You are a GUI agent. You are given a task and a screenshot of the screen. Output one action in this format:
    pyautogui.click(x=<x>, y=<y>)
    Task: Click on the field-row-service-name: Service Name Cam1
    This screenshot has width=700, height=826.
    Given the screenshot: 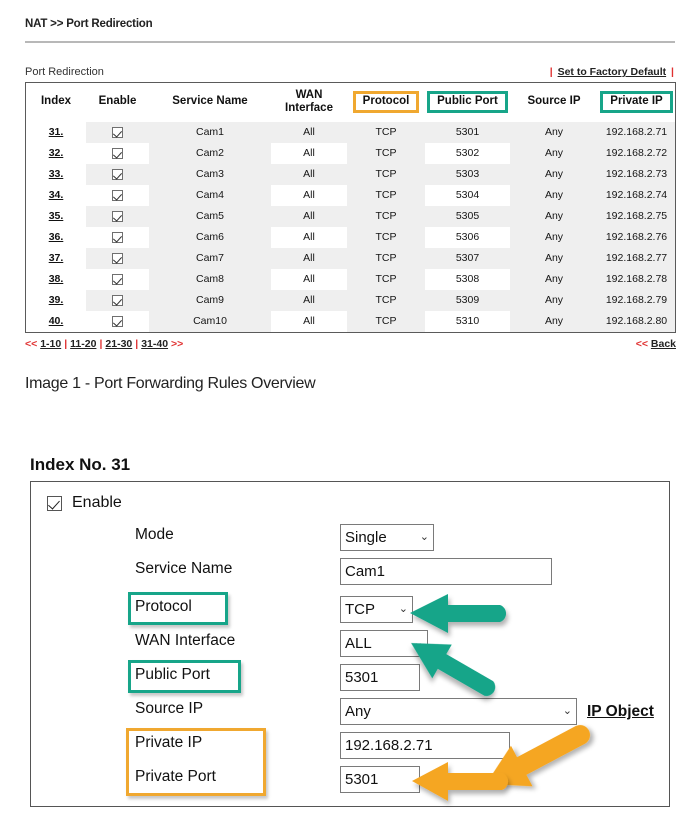 What is the action you would take?
    pyautogui.click(x=350, y=577)
    